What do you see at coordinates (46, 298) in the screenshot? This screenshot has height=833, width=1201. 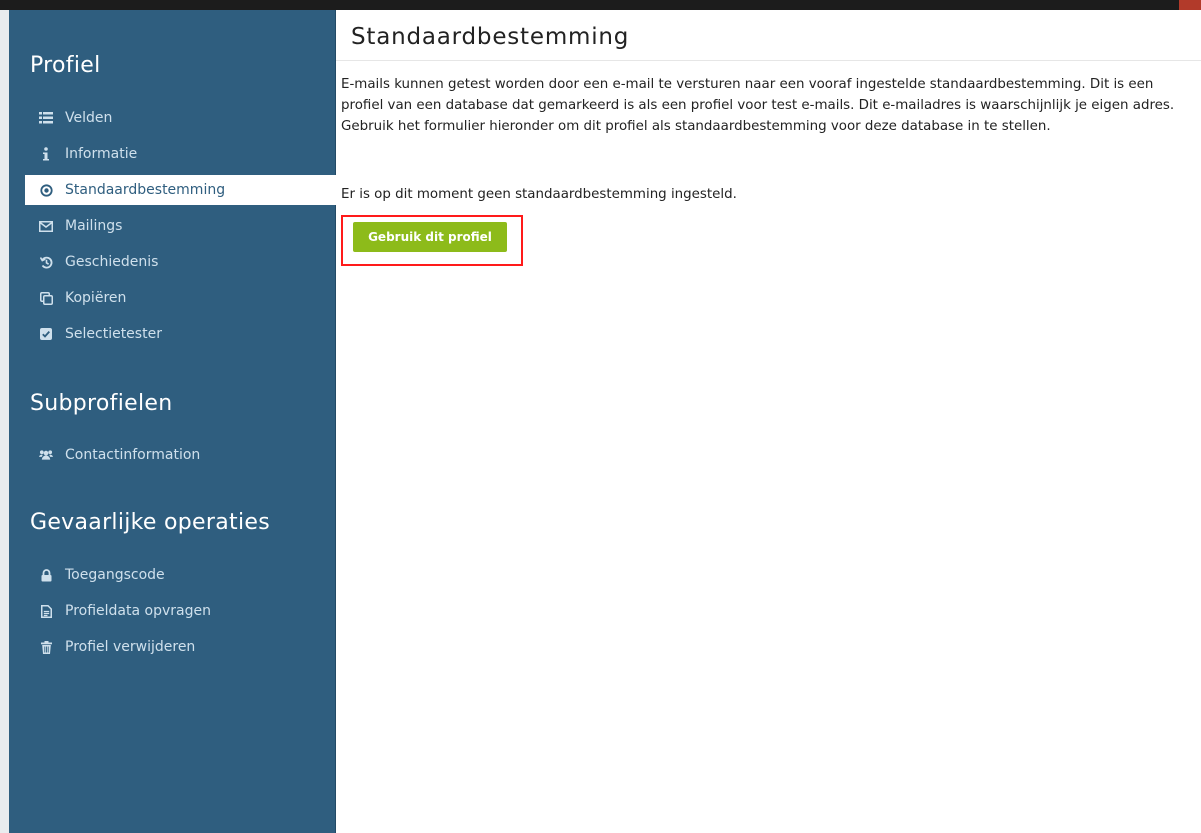 I see `copy-icon` at bounding box center [46, 298].